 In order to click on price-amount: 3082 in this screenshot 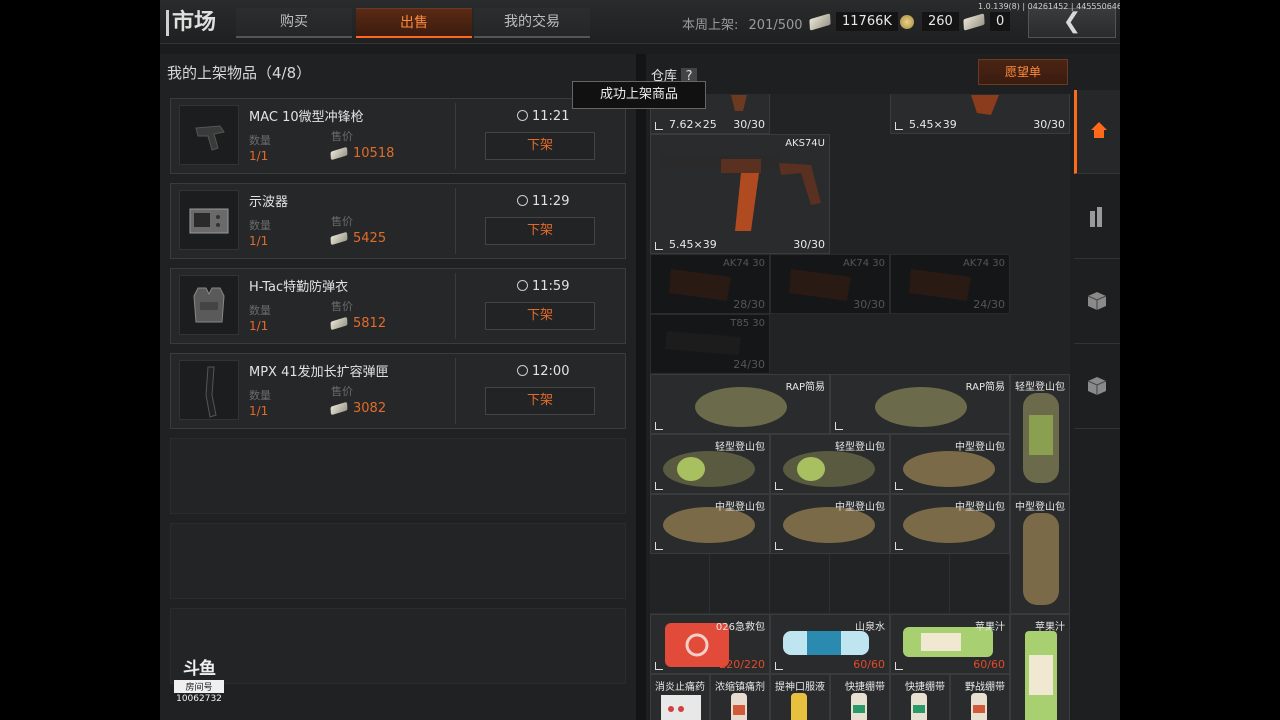, I will do `click(370, 408)`.